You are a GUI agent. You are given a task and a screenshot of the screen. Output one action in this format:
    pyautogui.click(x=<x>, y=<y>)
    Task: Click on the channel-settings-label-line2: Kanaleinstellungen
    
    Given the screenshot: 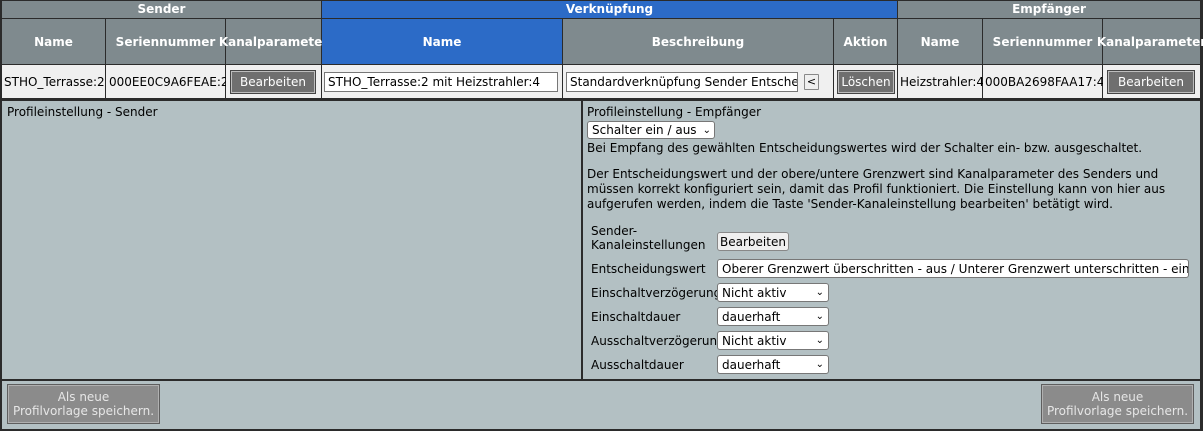 What is the action you would take?
    pyautogui.click(x=648, y=245)
    